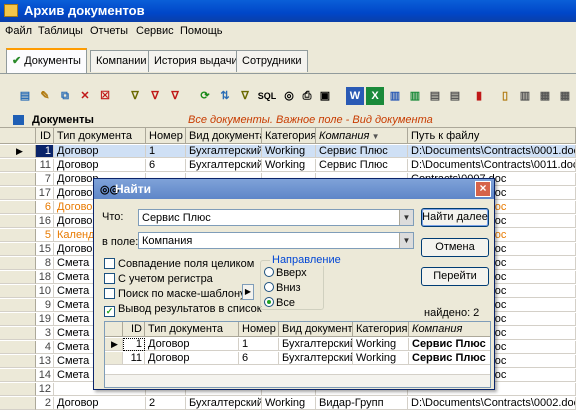  I want to click on tab-employees: Сотрудники, so click(272, 61).